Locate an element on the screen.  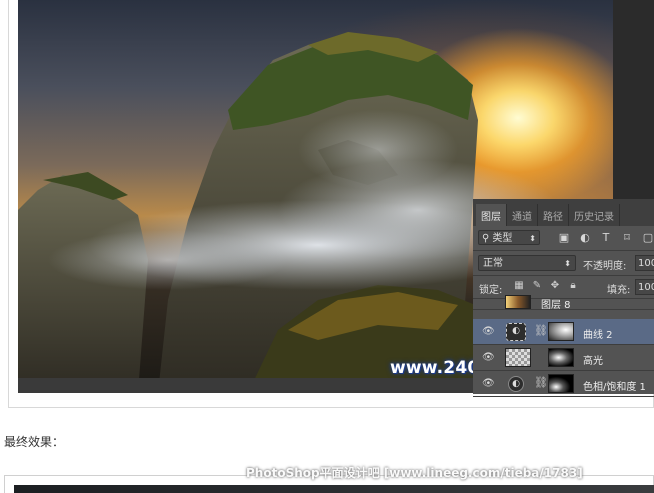
layer-row: 👁︎ ◐ ⛓︎ 色相/饱和度 1 is located at coordinates (563, 384).